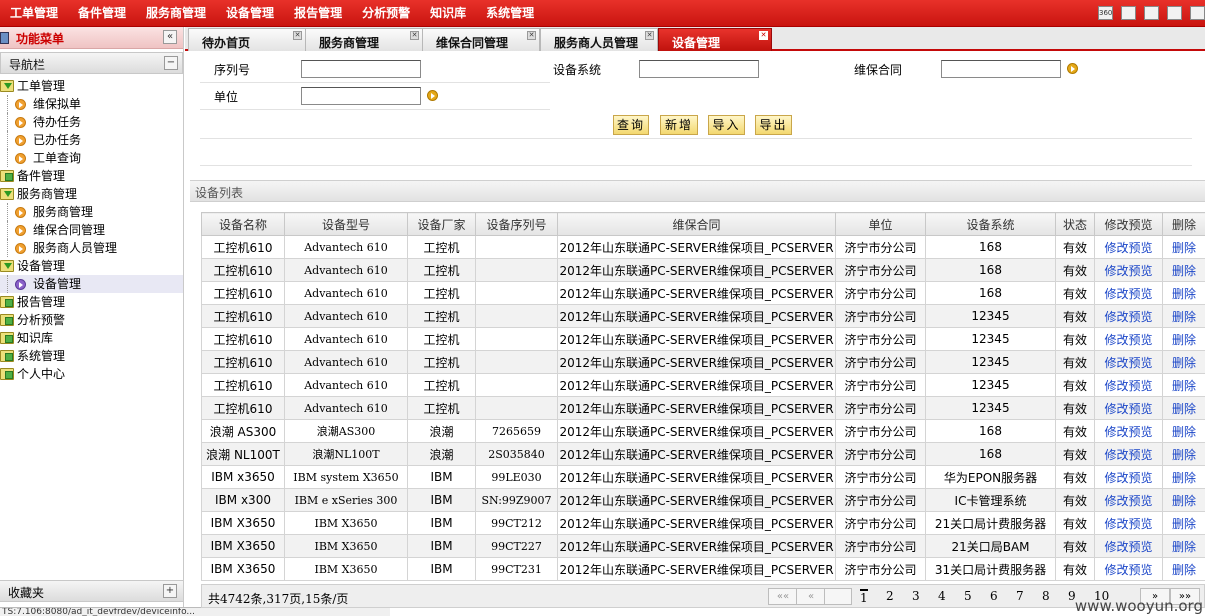 The width and height of the screenshot is (1205, 616). I want to click on 360-icon: 360°, so click(1105, 13).